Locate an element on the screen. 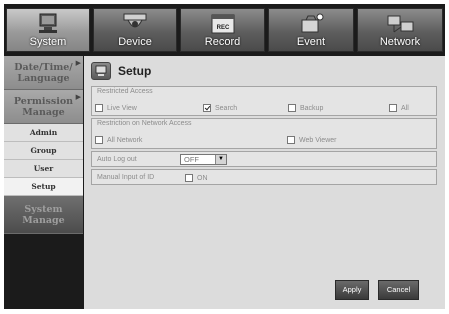 Image resolution: width=449 pixels, height=314 pixels. event-icon is located at coordinates (312, 23).